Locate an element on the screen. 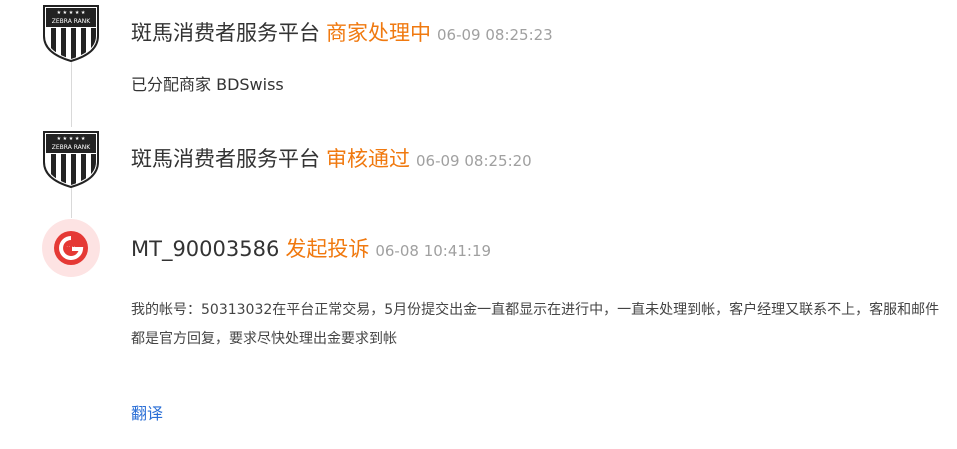 The height and width of the screenshot is (449, 957). entry-status: 发起投诉 is located at coordinates (327, 249).